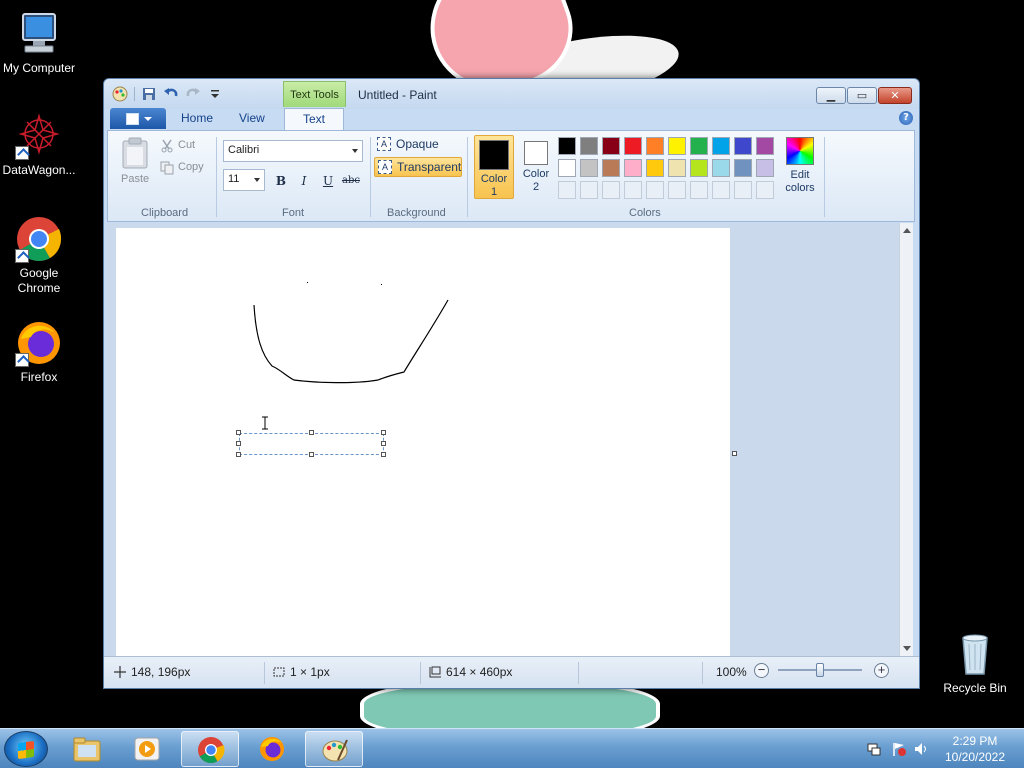  Describe the element at coordinates (171, 94) in the screenshot. I see `undo-icon` at that location.